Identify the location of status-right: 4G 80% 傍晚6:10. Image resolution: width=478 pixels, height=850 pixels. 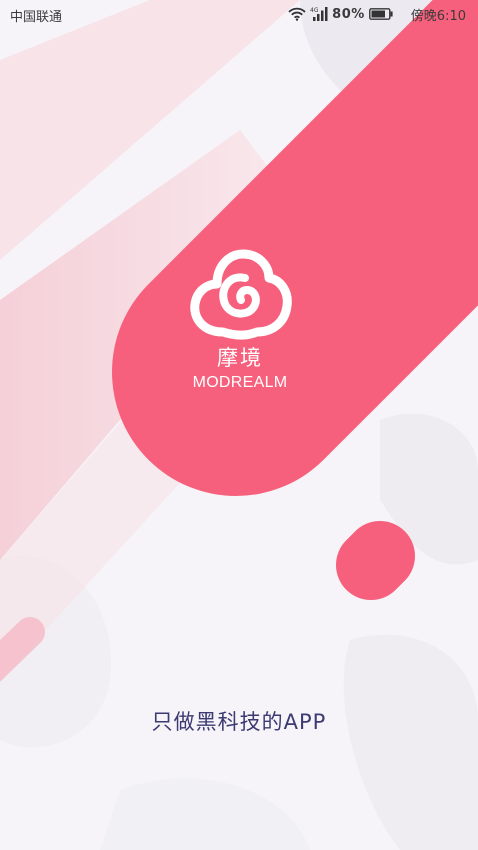
(377, 14).